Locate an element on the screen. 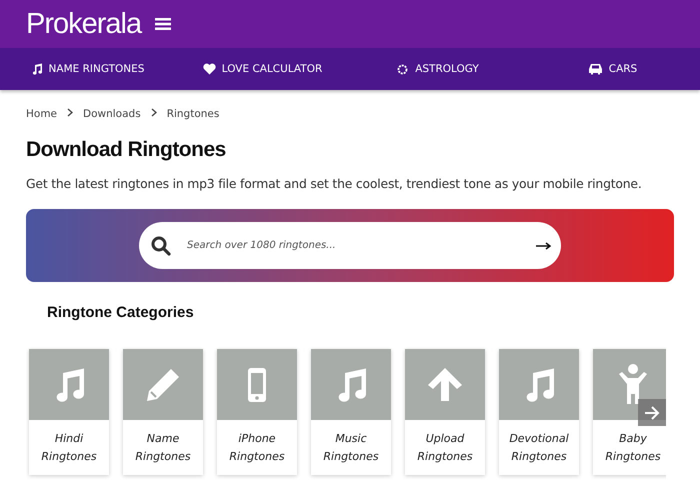  arrow-up-icon is located at coordinates (445, 385).